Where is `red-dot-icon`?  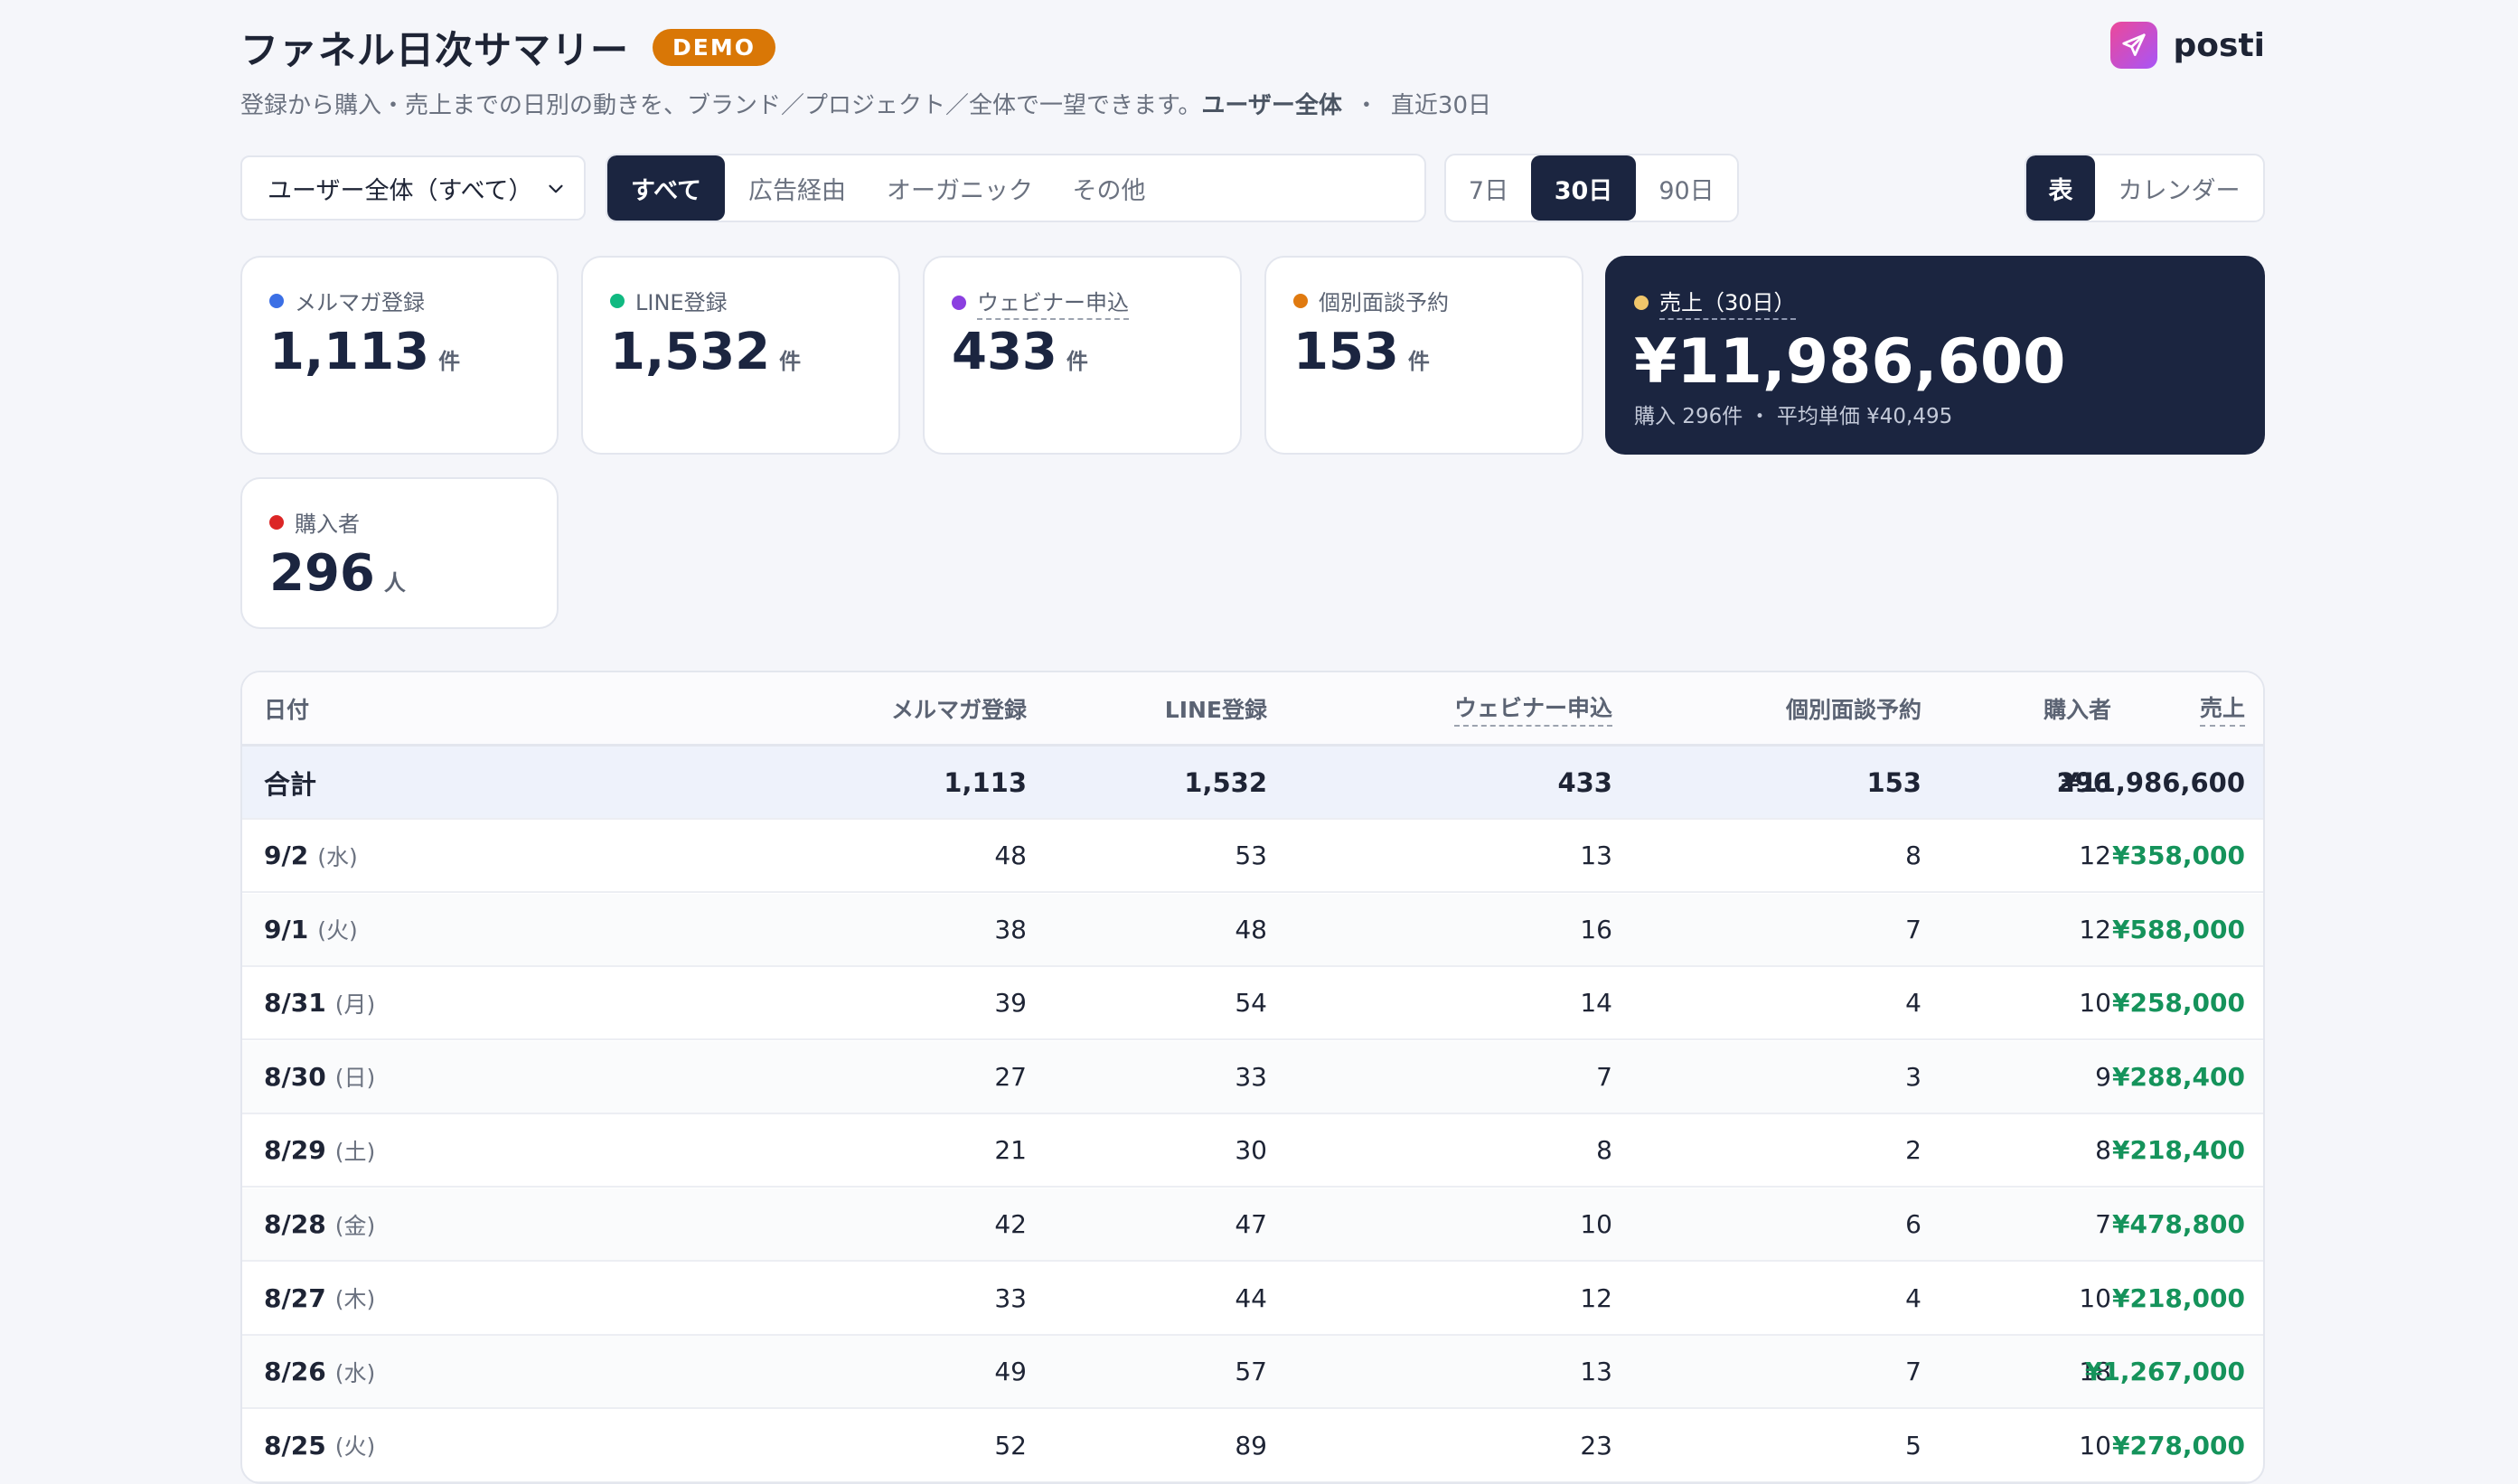 red-dot-icon is located at coordinates (276, 522).